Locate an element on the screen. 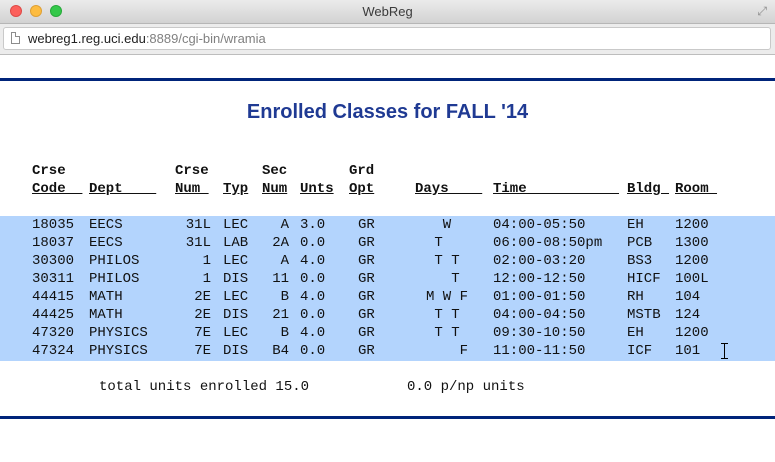 The height and width of the screenshot is (462, 775). url-field: webreg1.reg.uci.edu:8889/cgi-bin/wramia is located at coordinates (387, 38).